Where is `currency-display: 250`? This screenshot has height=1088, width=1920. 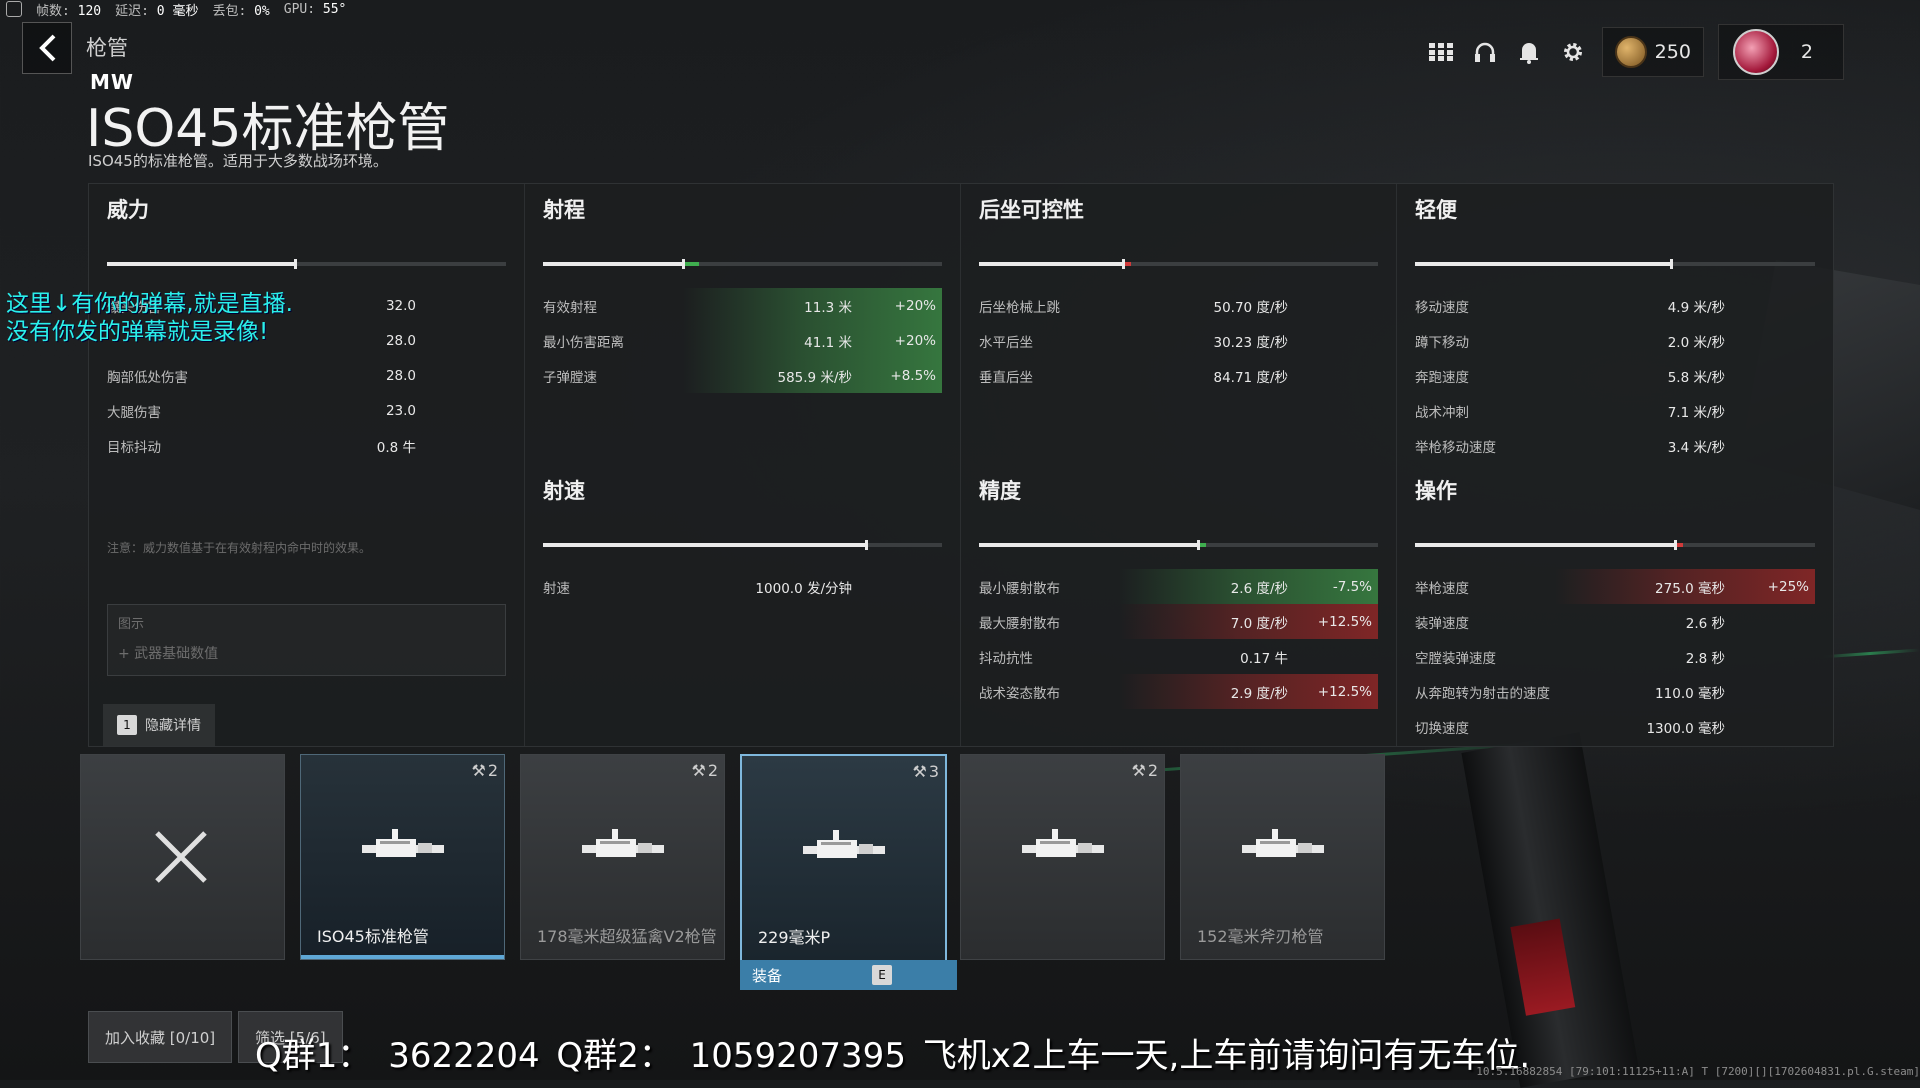 currency-display: 250 is located at coordinates (1652, 52).